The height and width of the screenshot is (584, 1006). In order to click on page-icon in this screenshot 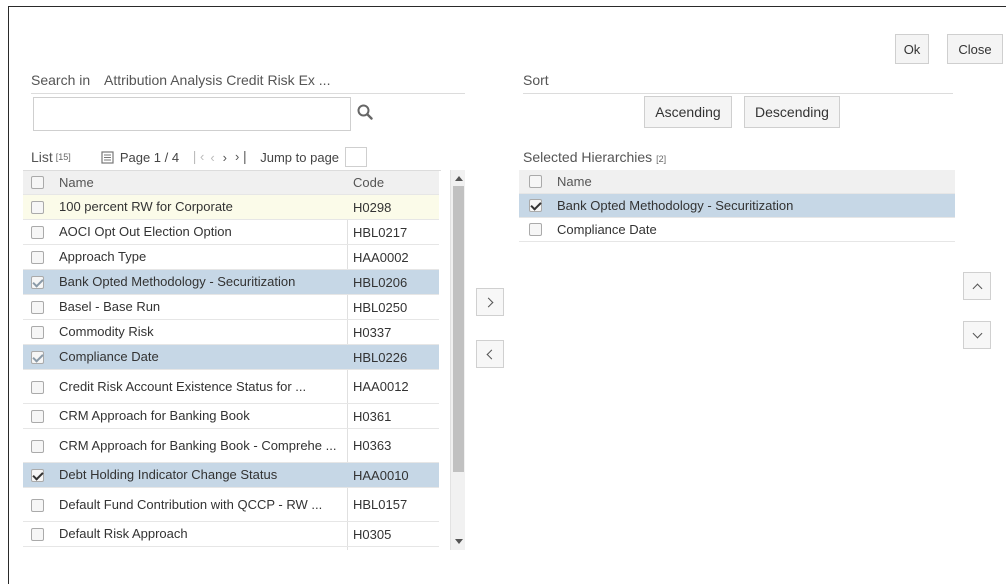, I will do `click(107, 157)`.